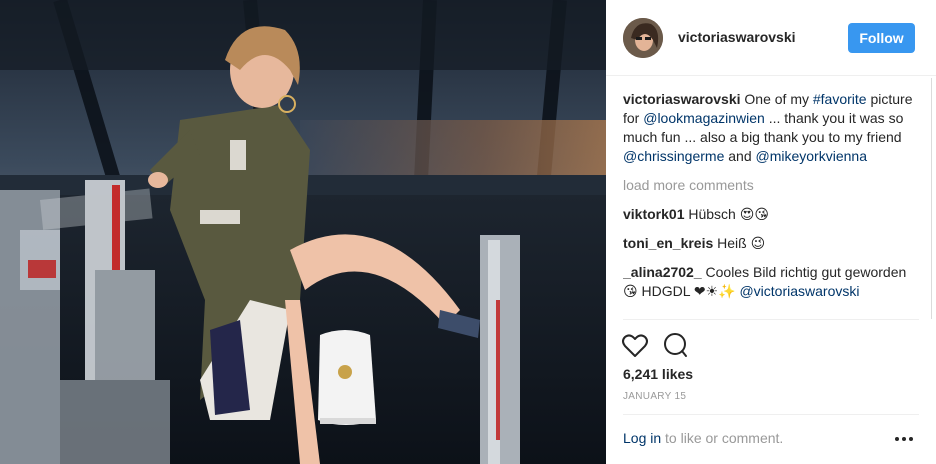 Image resolution: width=936 pixels, height=464 pixels. I want to click on comment-item: toni_en_kreis Heiß 😉, so click(773, 243).